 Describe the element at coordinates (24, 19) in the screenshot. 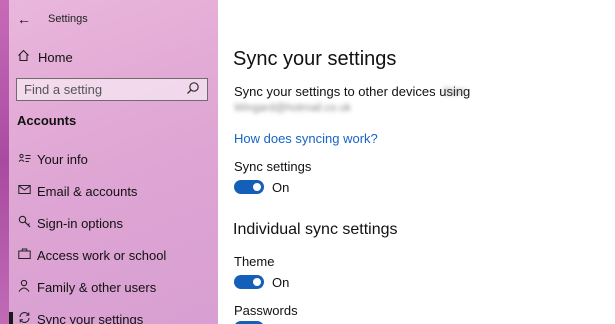

I see `back-arrow-icon: ←` at that location.